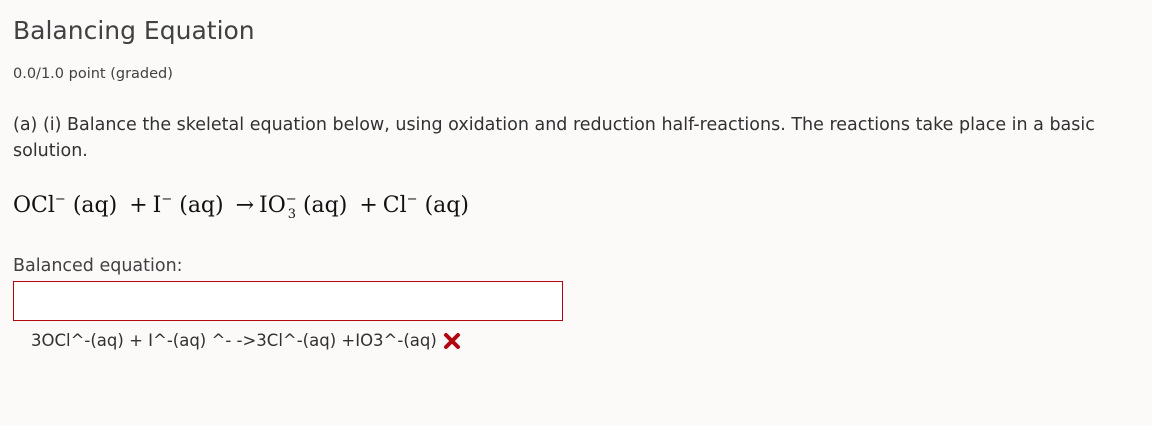 The height and width of the screenshot is (426, 1152). What do you see at coordinates (291, 199) in the screenshot?
I see `product-iodate-charge: −` at bounding box center [291, 199].